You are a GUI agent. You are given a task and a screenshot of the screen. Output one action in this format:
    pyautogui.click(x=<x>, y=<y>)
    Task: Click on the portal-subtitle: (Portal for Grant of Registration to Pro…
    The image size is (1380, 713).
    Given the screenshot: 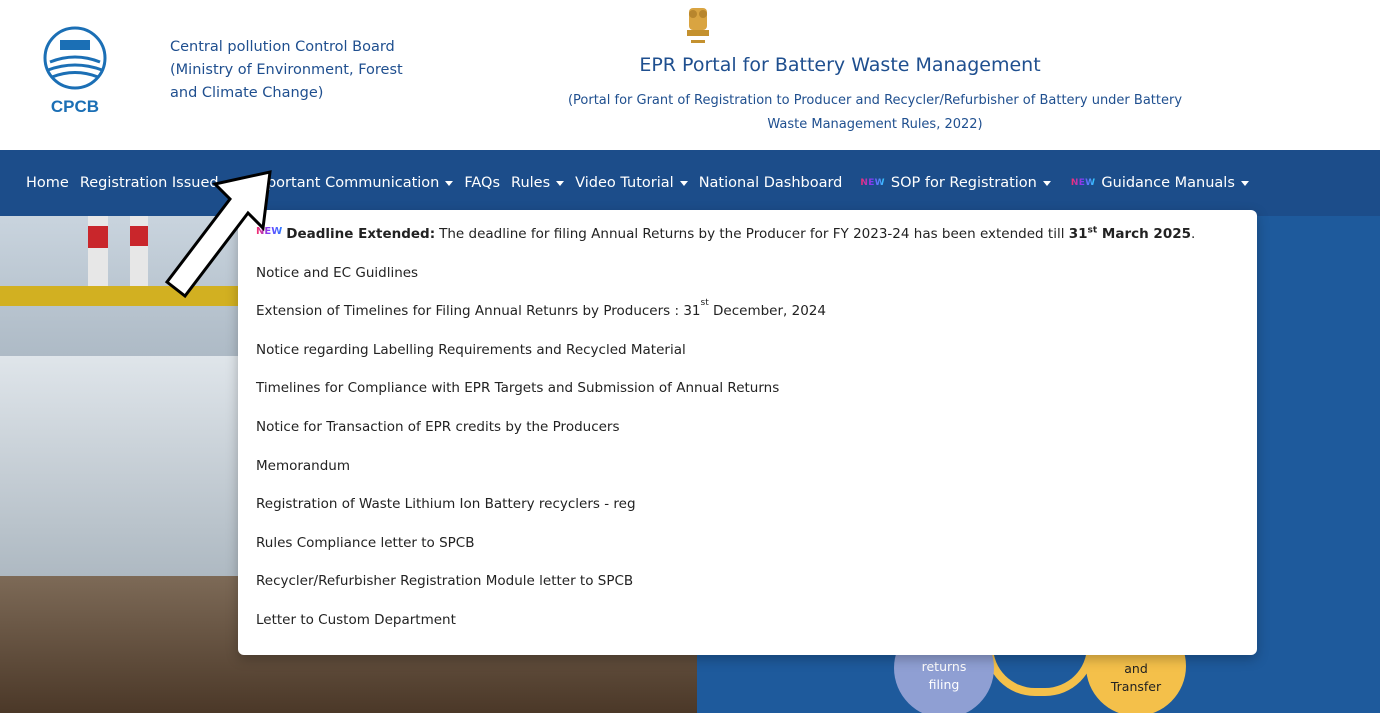 What is the action you would take?
    pyautogui.click(x=875, y=113)
    